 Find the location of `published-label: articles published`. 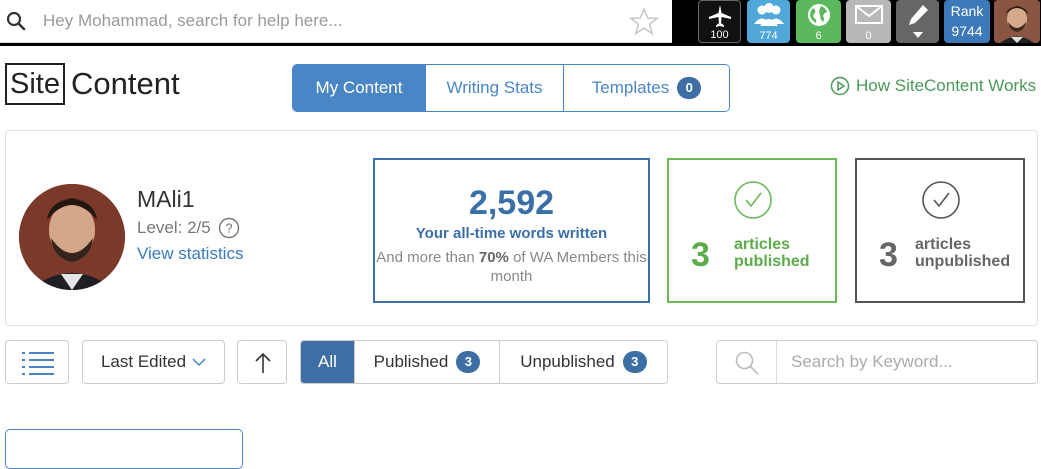

published-label: articles published is located at coordinates (772, 253).